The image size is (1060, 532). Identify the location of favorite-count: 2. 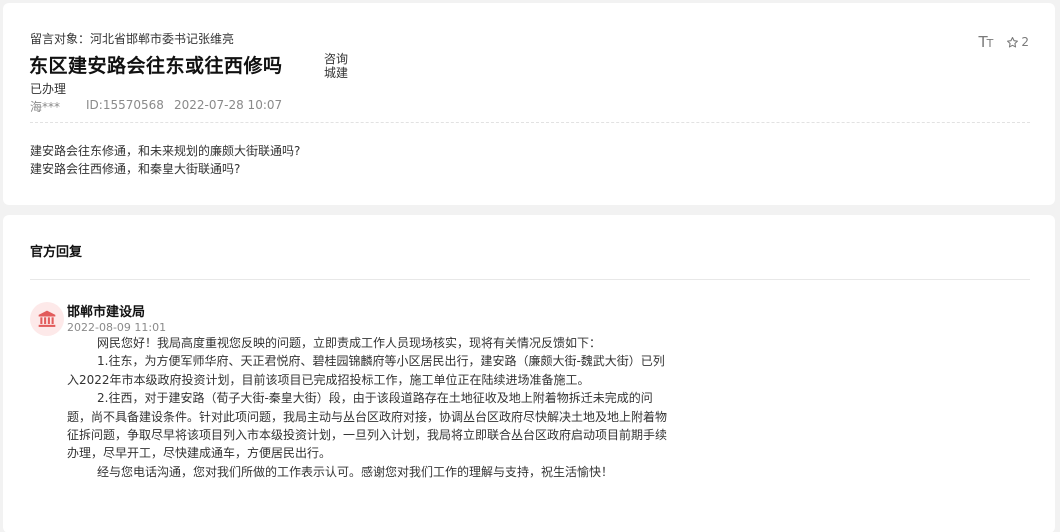
(1025, 42).